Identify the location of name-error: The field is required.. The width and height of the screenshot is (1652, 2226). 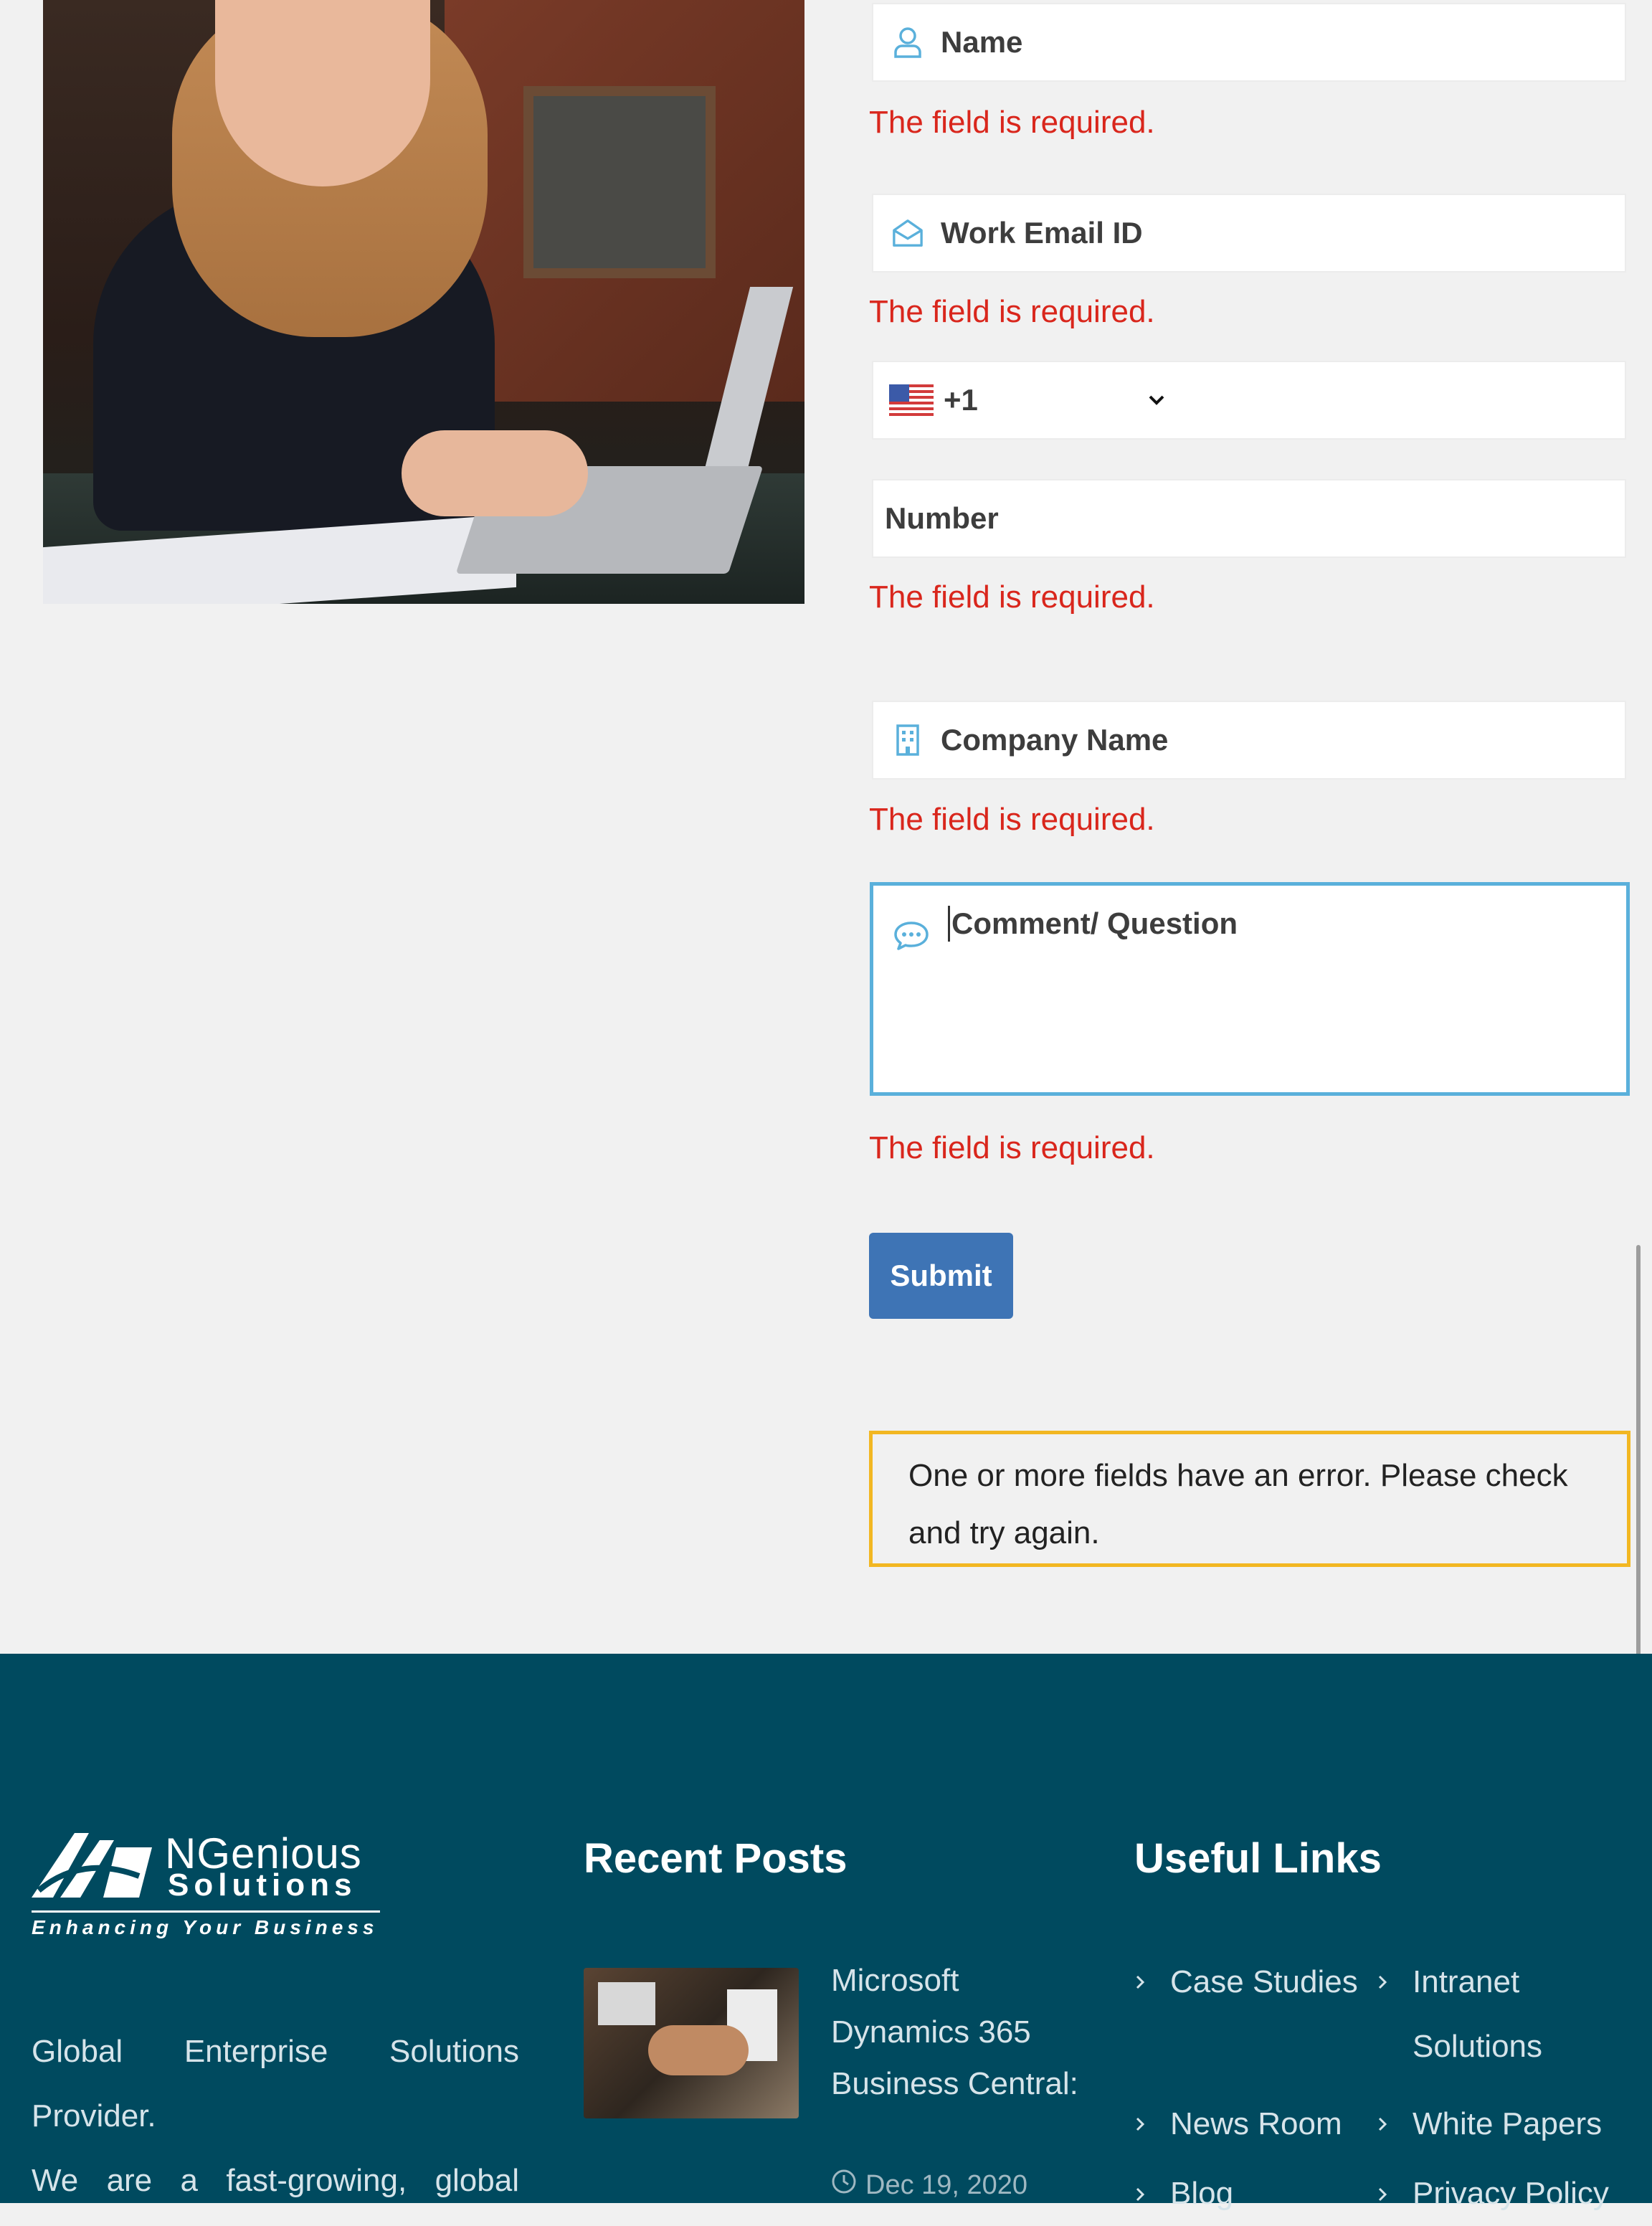
(1012, 123).